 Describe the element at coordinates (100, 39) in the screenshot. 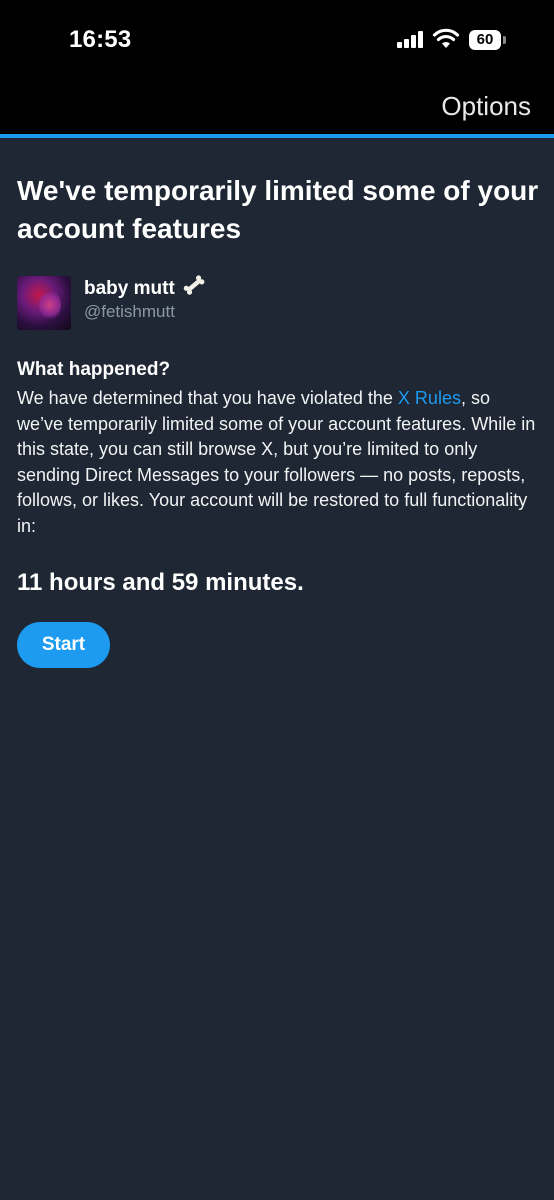

I see `status-time: 16:53` at that location.